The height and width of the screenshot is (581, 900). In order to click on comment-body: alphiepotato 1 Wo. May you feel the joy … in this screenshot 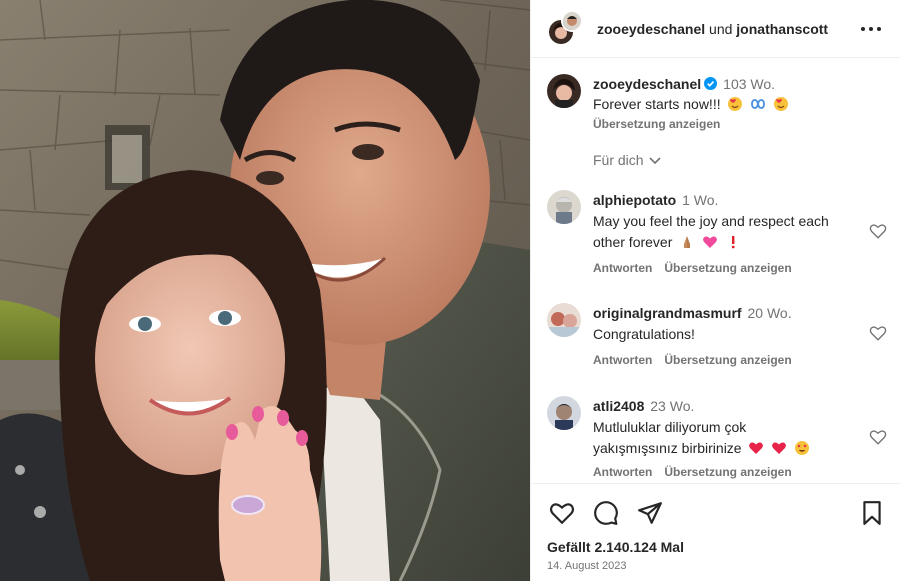, I will do `click(727, 232)`.